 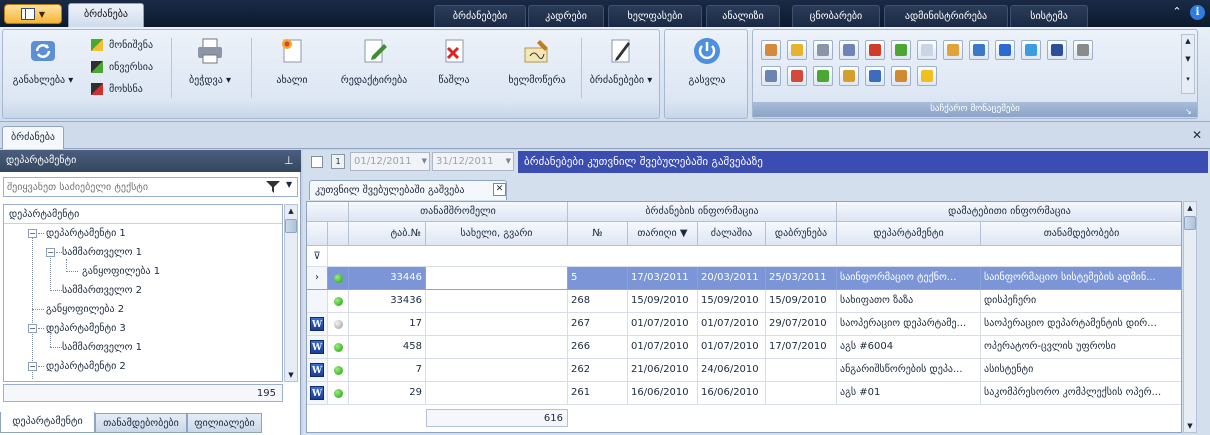 I want to click on transfer-icon, so click(x=823, y=76).